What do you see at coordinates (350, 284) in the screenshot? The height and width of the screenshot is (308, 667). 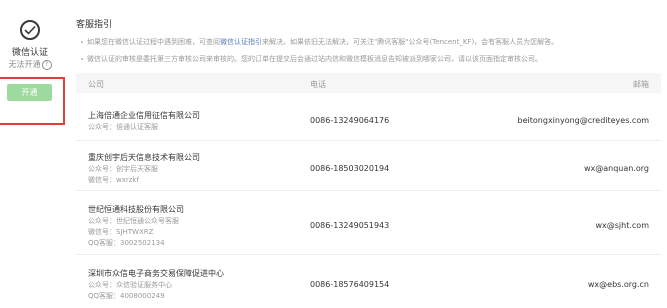 I see `company-phone: 0086-18576409154` at bounding box center [350, 284].